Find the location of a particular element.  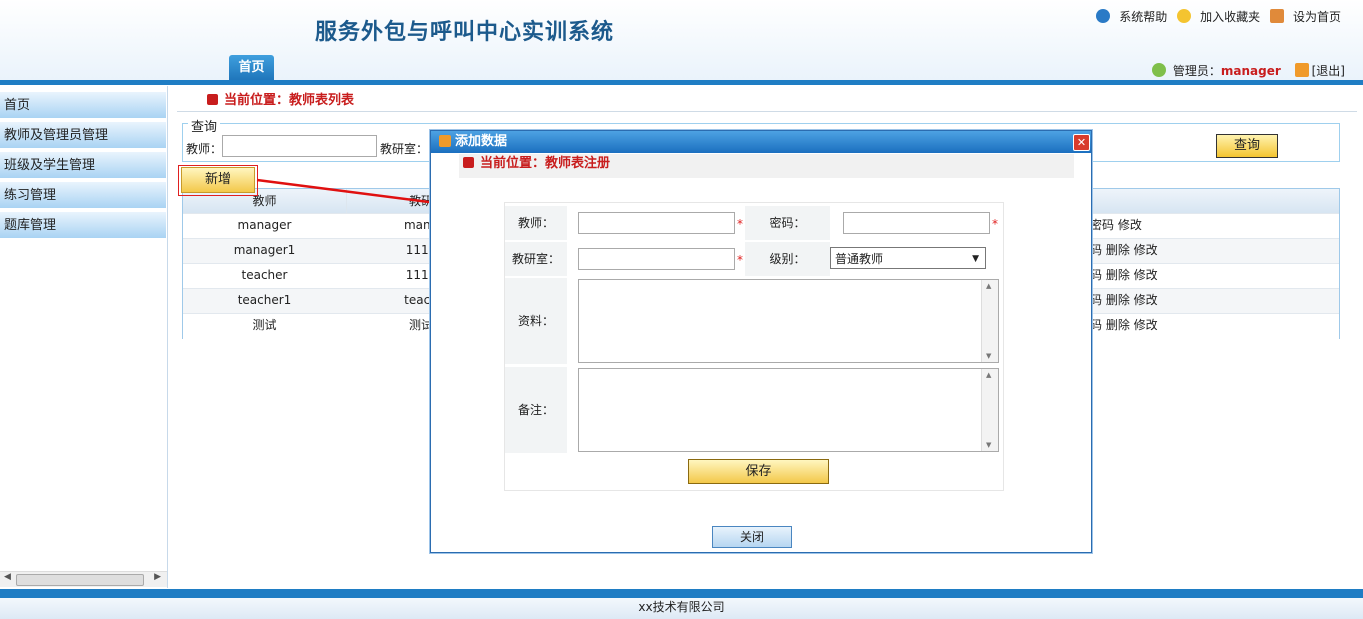

footer: xx技术有限公司 is located at coordinates (681, 608).